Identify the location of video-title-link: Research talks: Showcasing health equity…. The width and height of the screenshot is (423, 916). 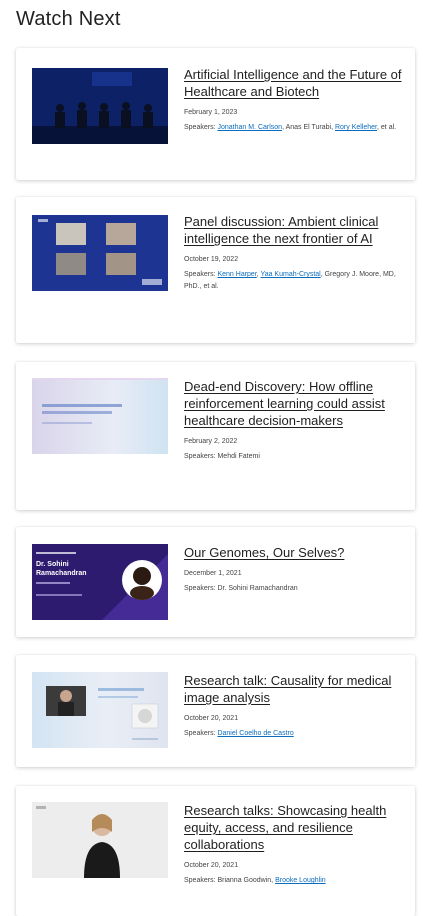
(294, 827).